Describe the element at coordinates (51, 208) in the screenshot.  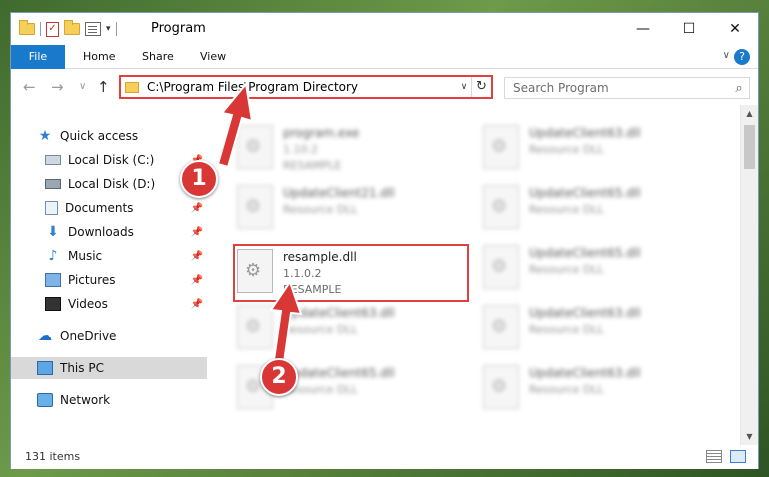
I see `documents-icon` at that location.